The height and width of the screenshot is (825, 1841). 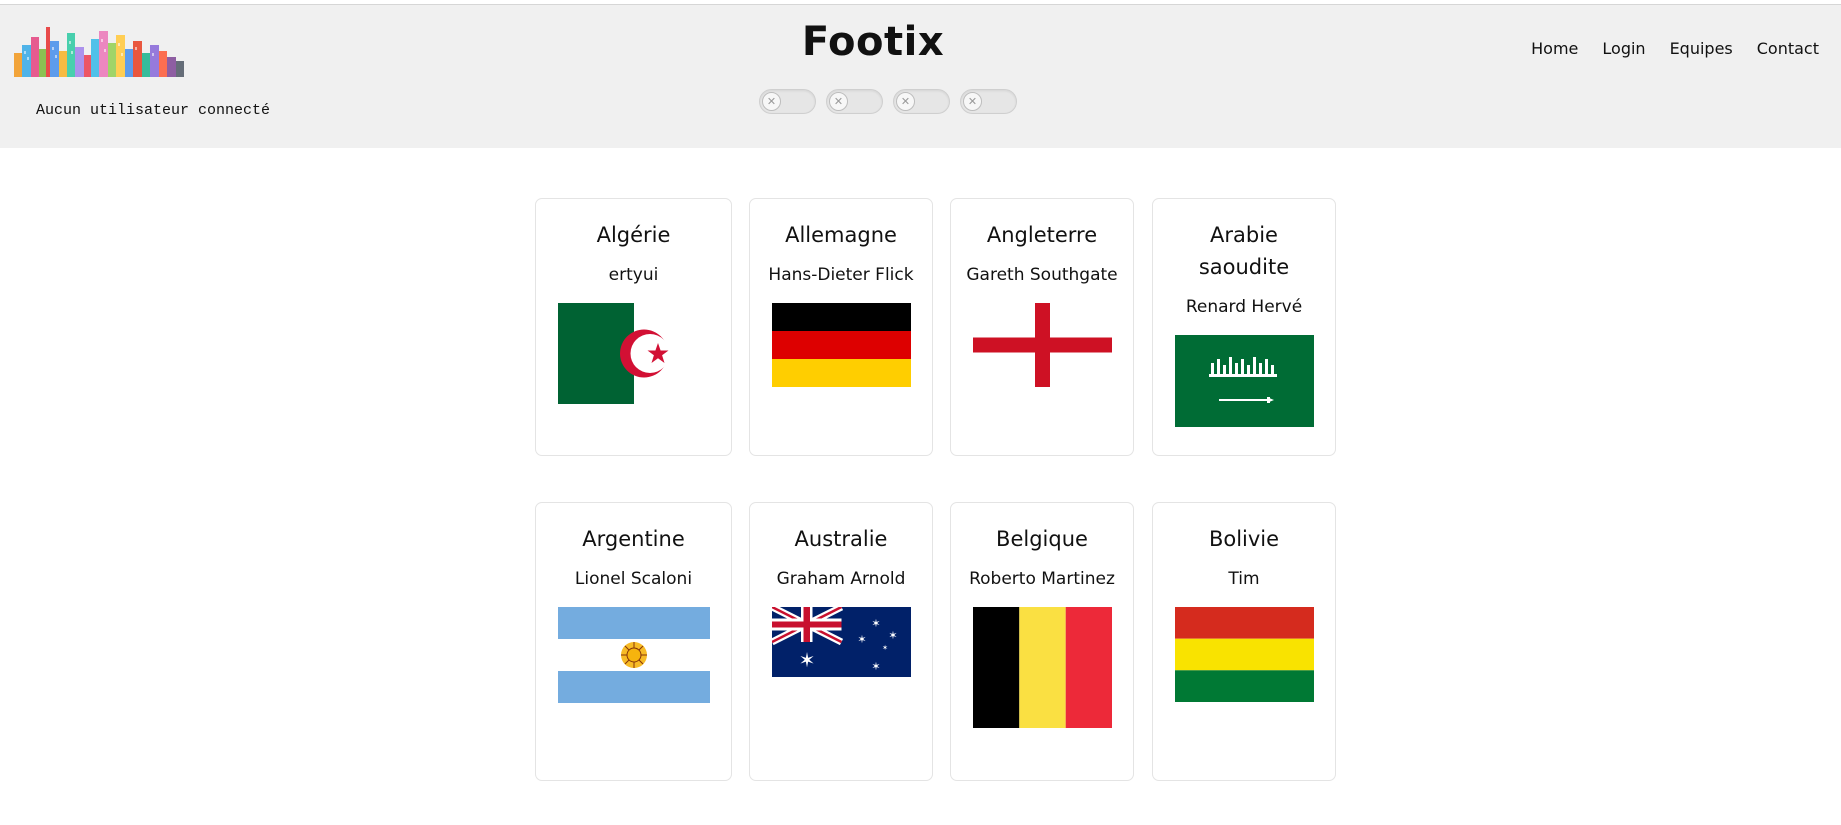 I want to click on team-coach: Tim, so click(x=1244, y=579).